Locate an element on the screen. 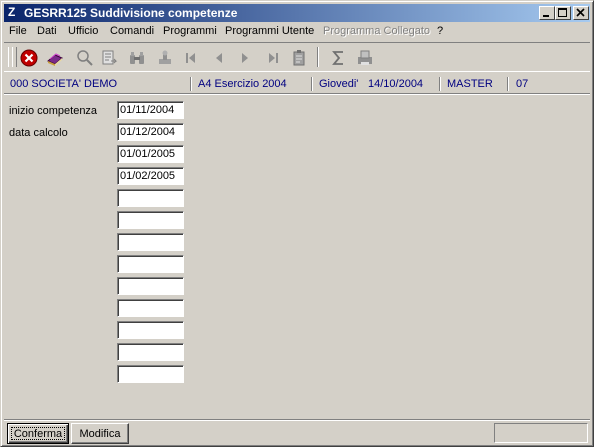 The height and width of the screenshot is (447, 594). first-record-icon is located at coordinates (190, 58).